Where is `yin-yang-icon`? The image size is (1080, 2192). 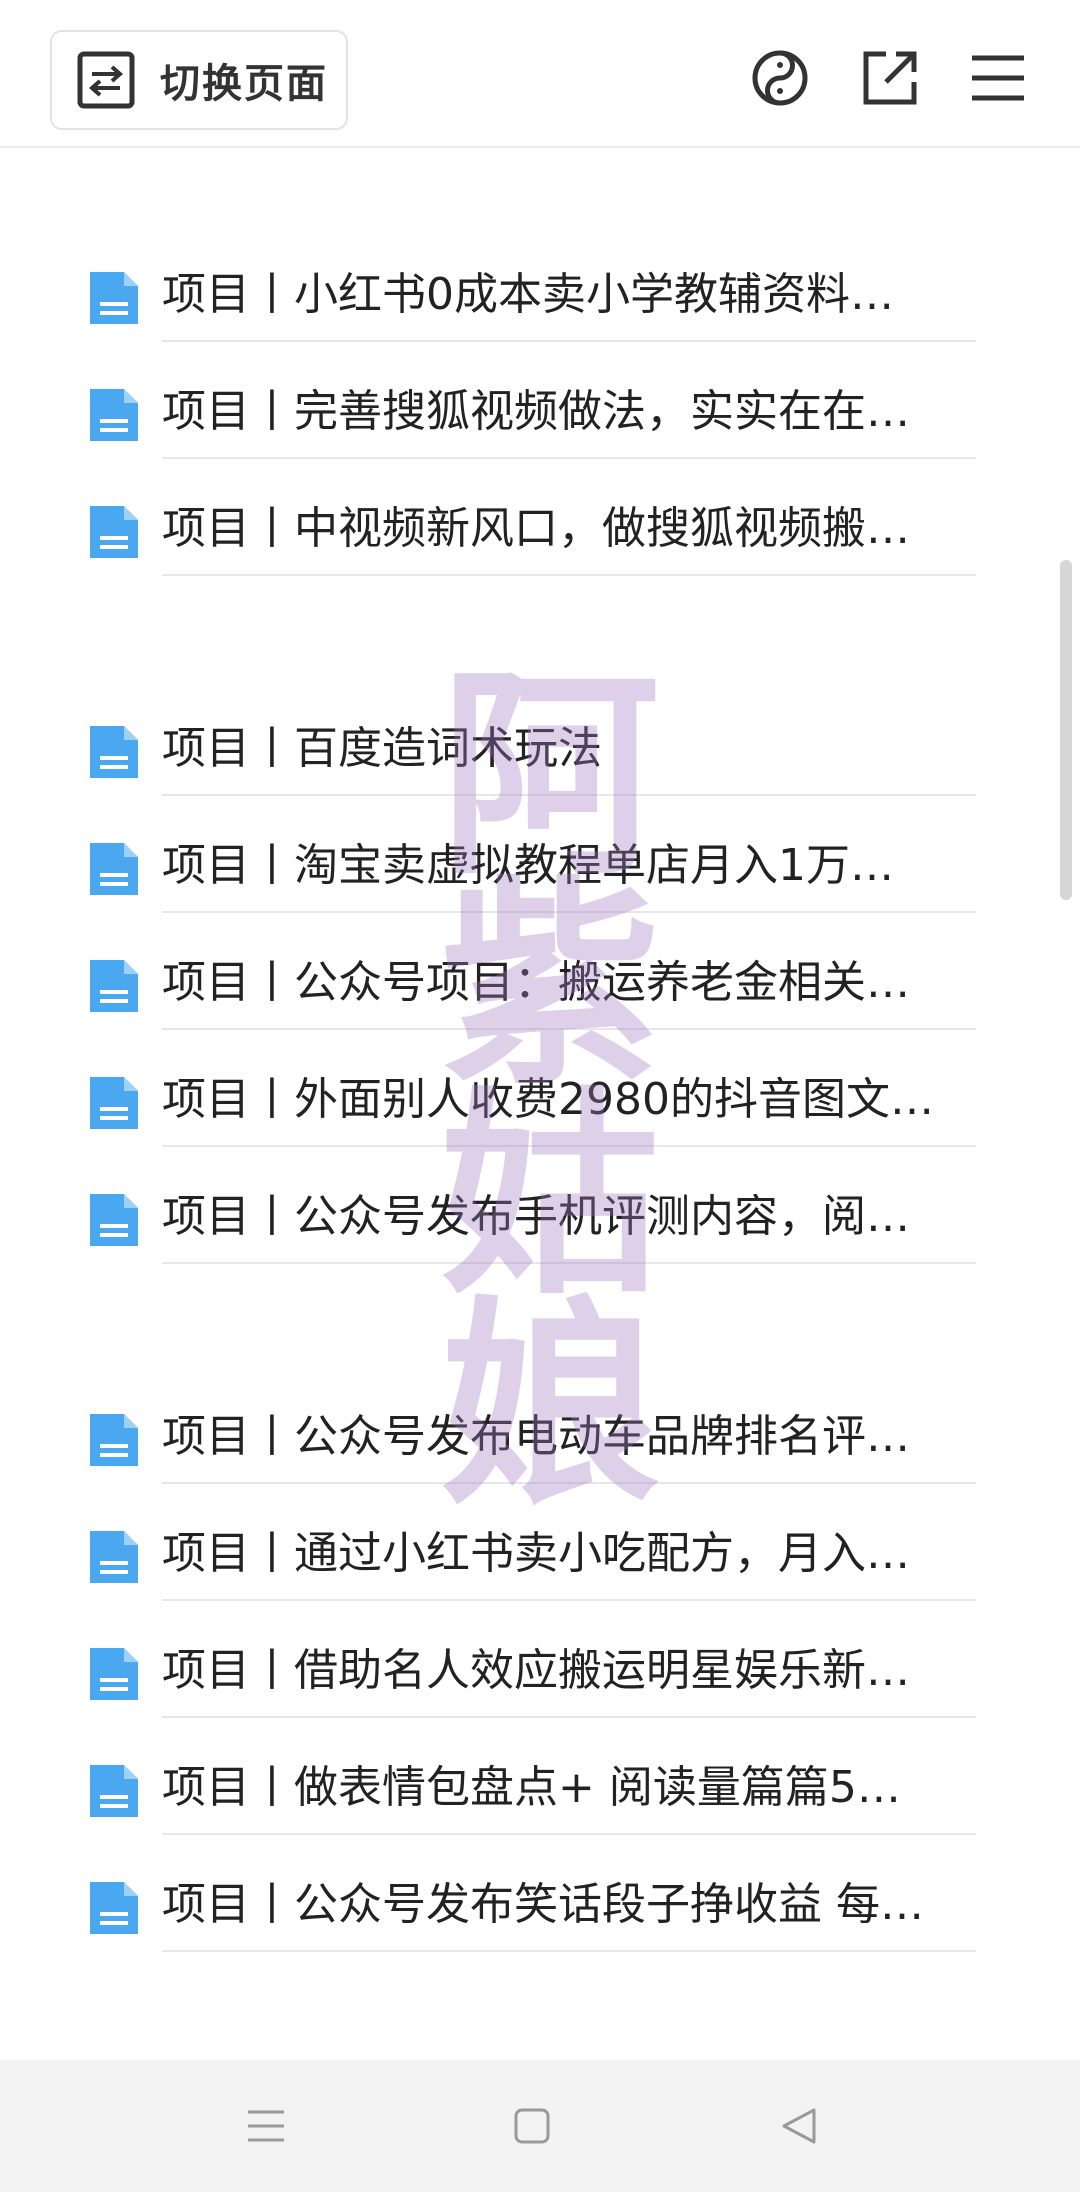
yin-yang-icon is located at coordinates (780, 78).